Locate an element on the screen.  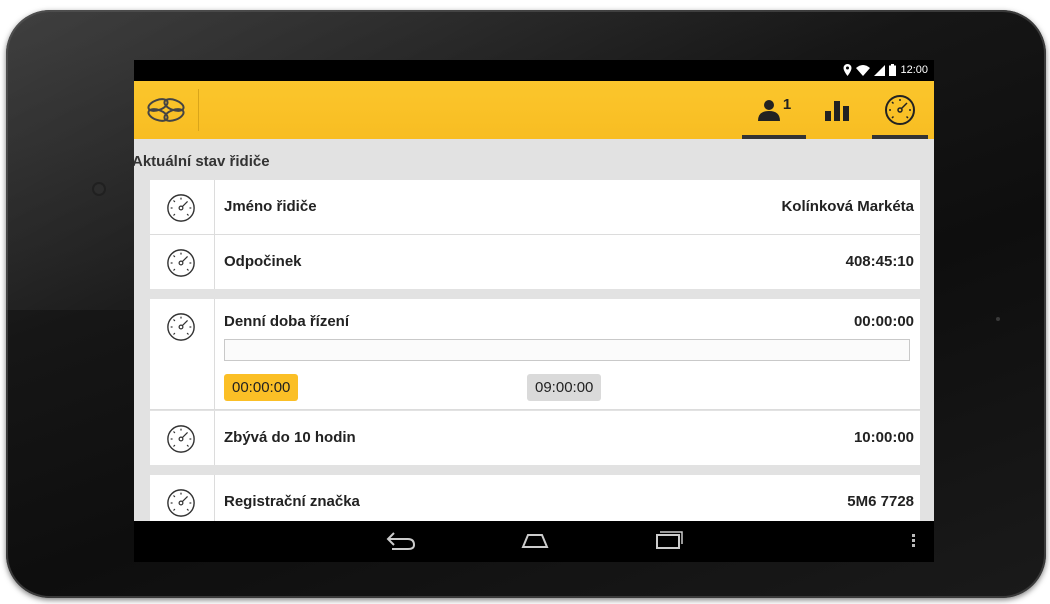
row-value: 408:45:10 is located at coordinates (879, 261).